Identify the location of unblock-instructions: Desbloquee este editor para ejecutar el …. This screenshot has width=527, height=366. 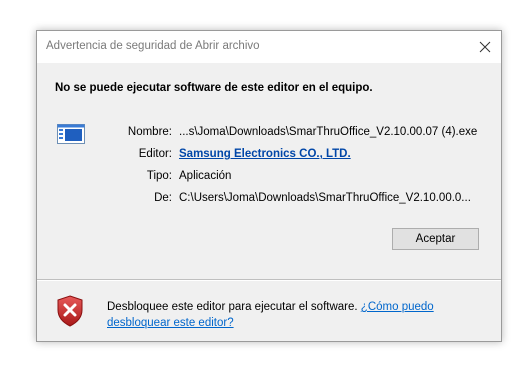
(292, 315).